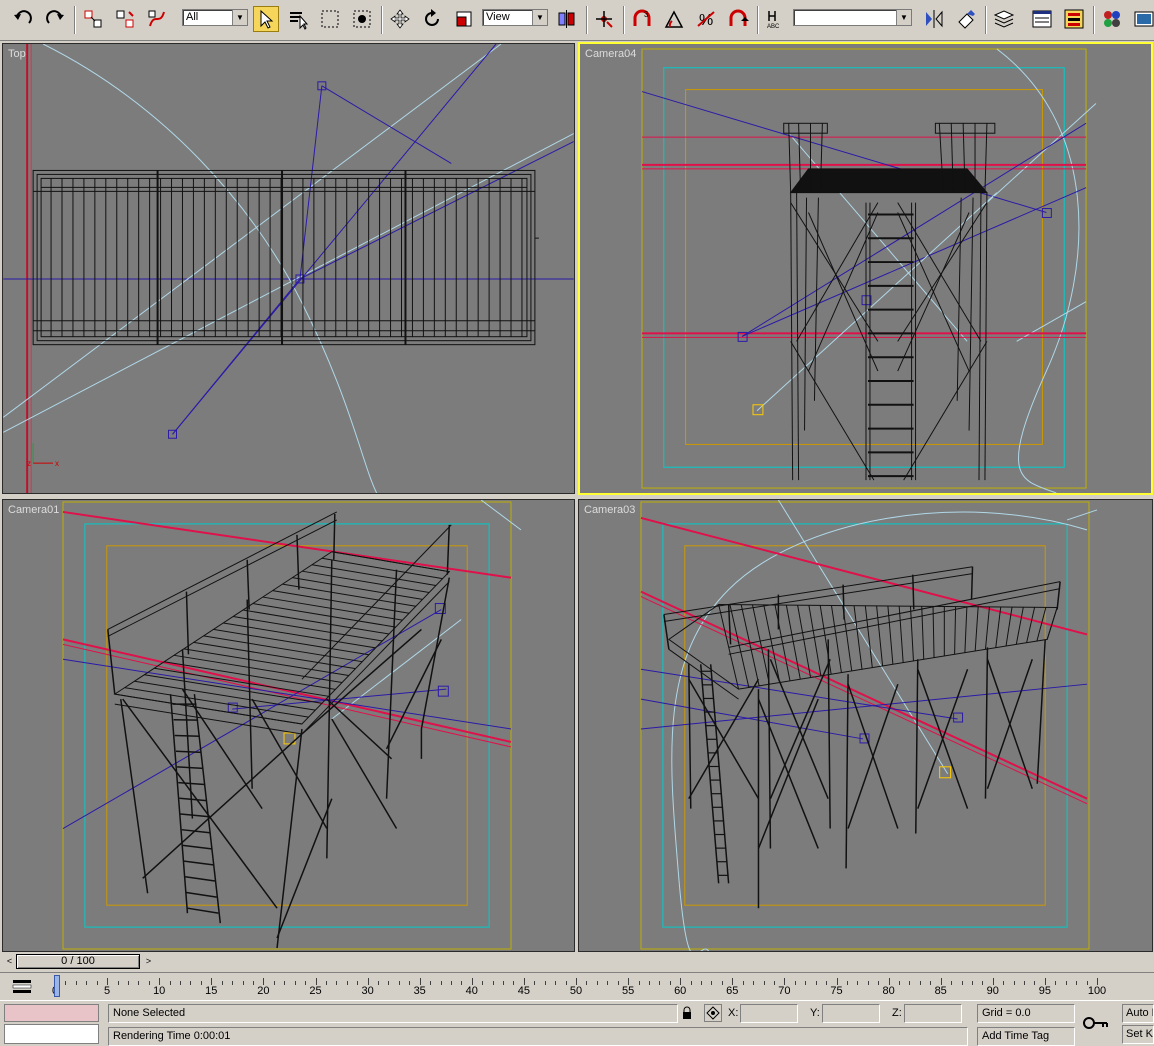 Image resolution: width=1154 pixels, height=1046 pixels. Describe the element at coordinates (57, 986) in the screenshot. I see `track-bar-current-frame` at that location.